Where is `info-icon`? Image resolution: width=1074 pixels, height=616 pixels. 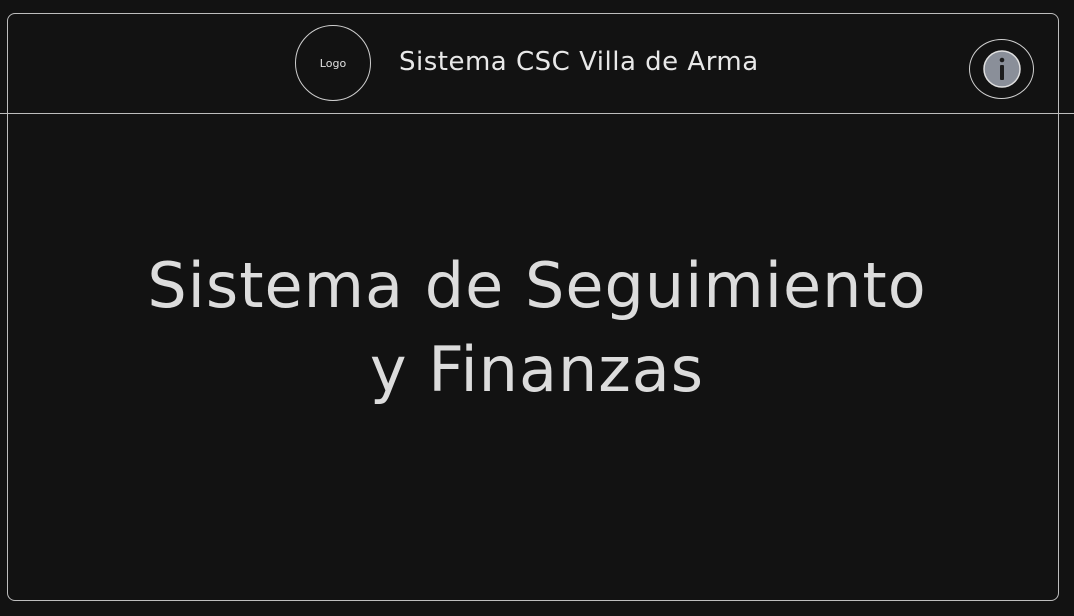
info-icon is located at coordinates (1001, 69).